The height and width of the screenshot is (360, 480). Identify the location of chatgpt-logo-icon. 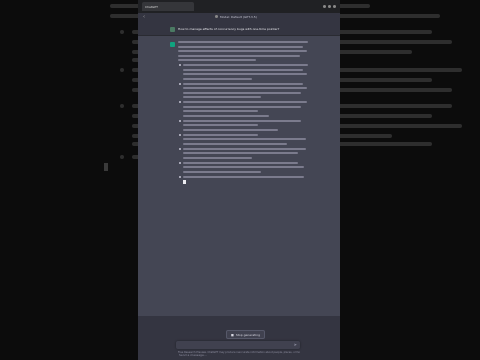
(172, 44).